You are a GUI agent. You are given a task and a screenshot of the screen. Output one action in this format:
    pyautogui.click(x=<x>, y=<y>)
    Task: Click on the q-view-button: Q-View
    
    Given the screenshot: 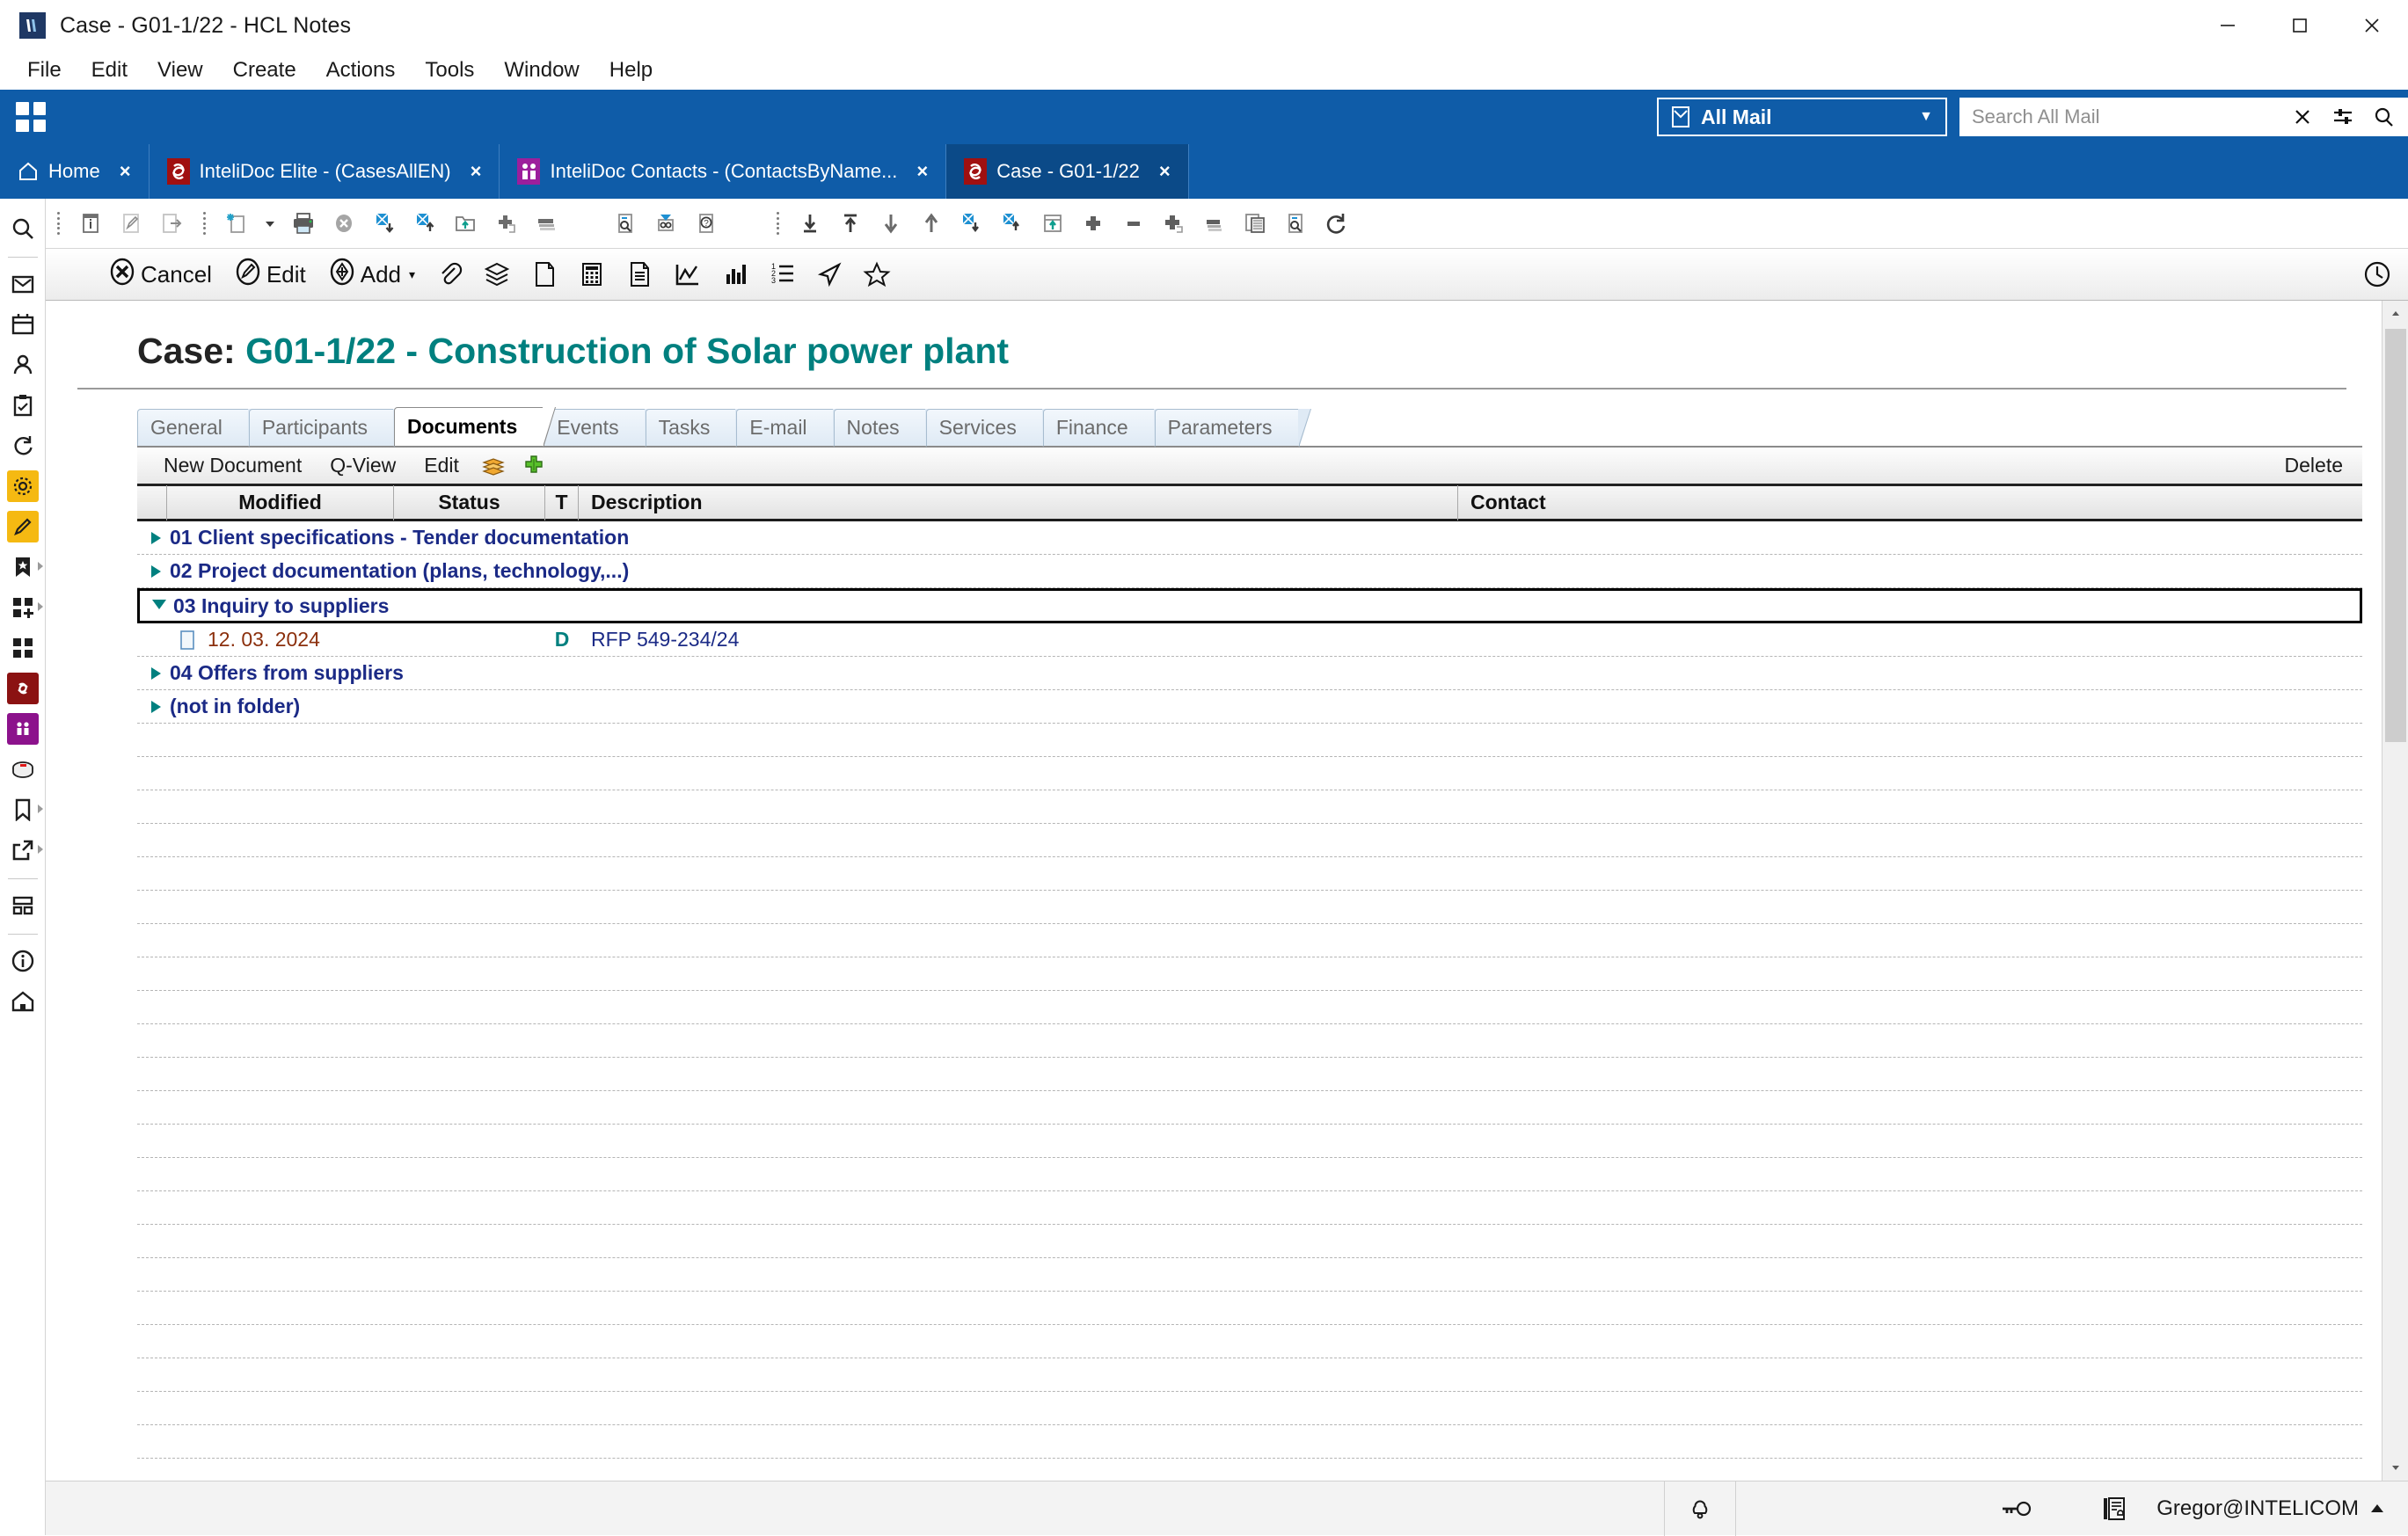 What is the action you would take?
    pyautogui.click(x=363, y=466)
    